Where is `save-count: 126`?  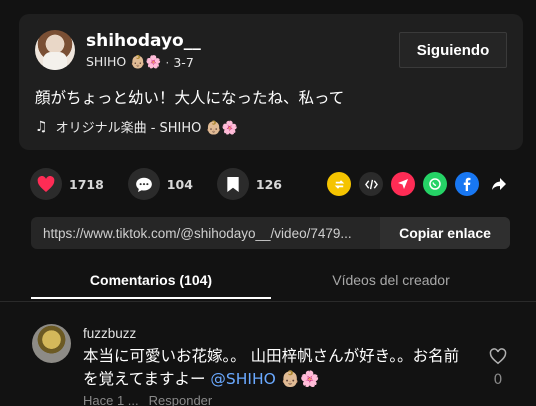
save-count: 126 is located at coordinates (268, 184).